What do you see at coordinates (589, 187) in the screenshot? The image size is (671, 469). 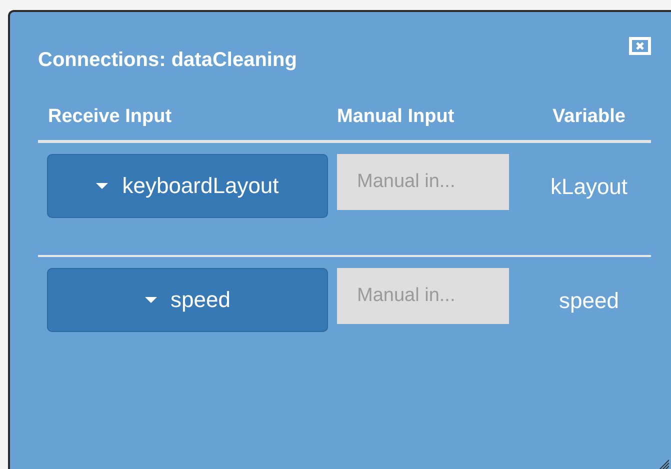 I see `variable-name: kLayout` at bounding box center [589, 187].